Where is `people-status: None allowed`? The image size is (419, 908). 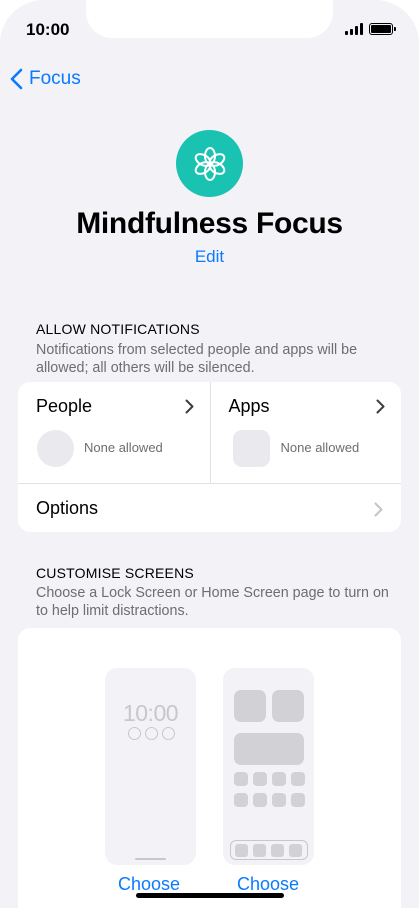 people-status: None allowed is located at coordinates (123, 447).